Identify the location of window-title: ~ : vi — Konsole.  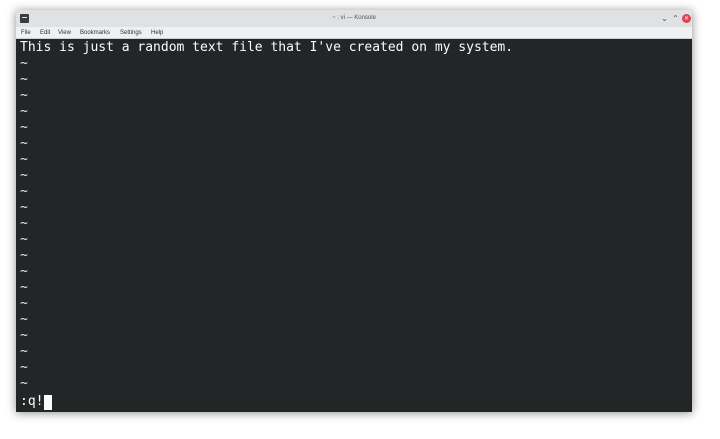
(354, 18).